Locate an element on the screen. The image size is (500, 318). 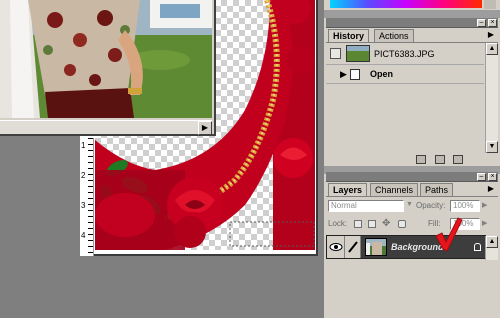
lock-label: Lock: is located at coordinates (338, 223).